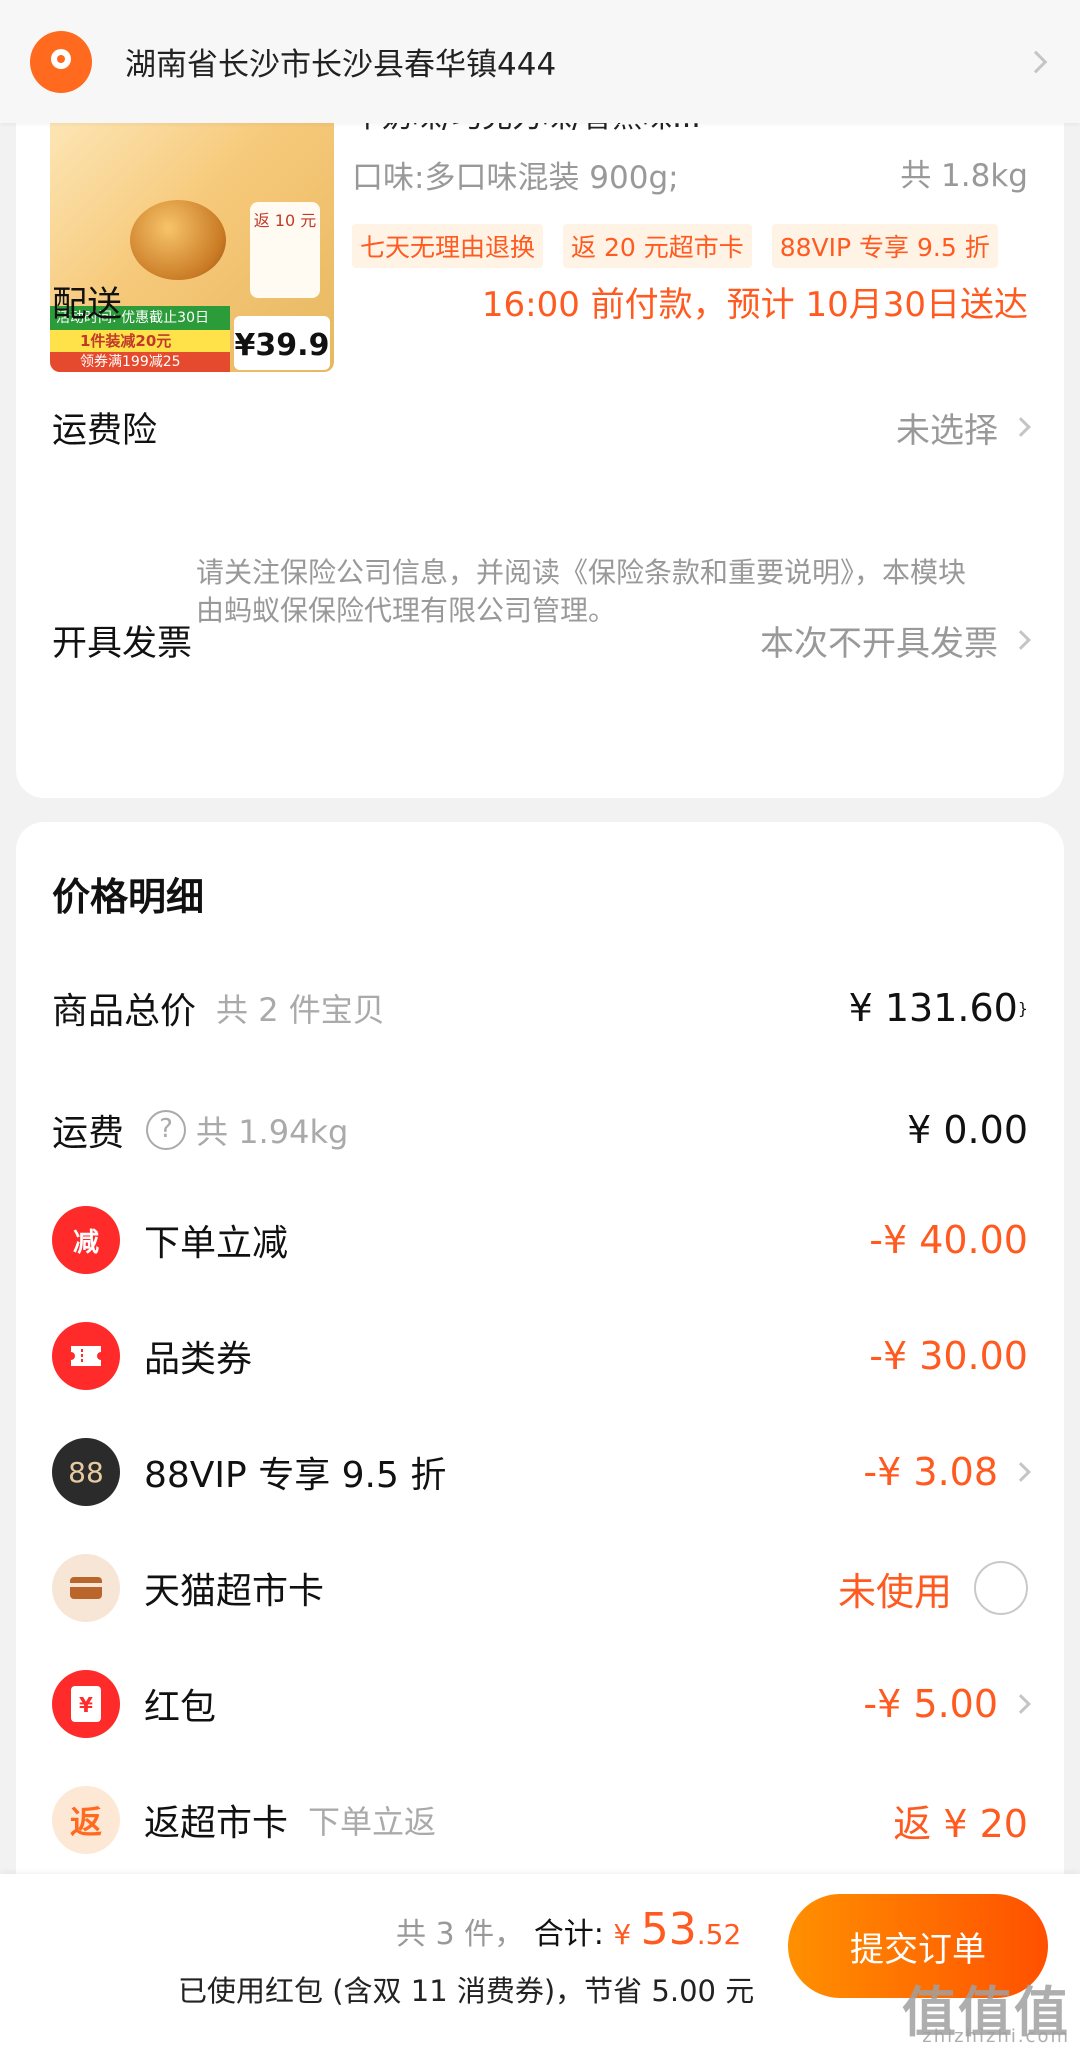 This screenshot has height=2049, width=1080. Describe the element at coordinates (87, 304) in the screenshot. I see `delivery-label: 配送` at that location.